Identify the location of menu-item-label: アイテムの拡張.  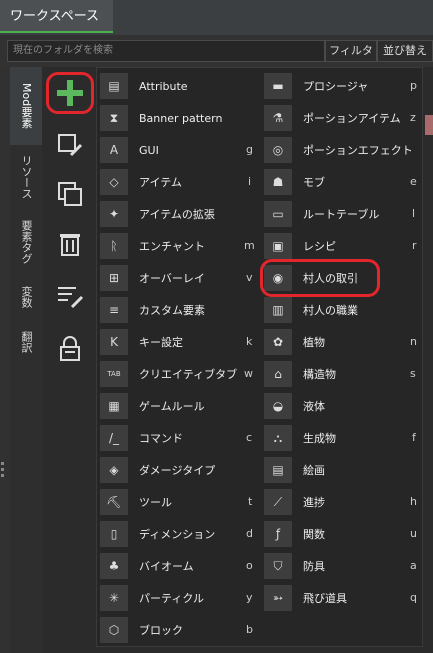
(177, 214).